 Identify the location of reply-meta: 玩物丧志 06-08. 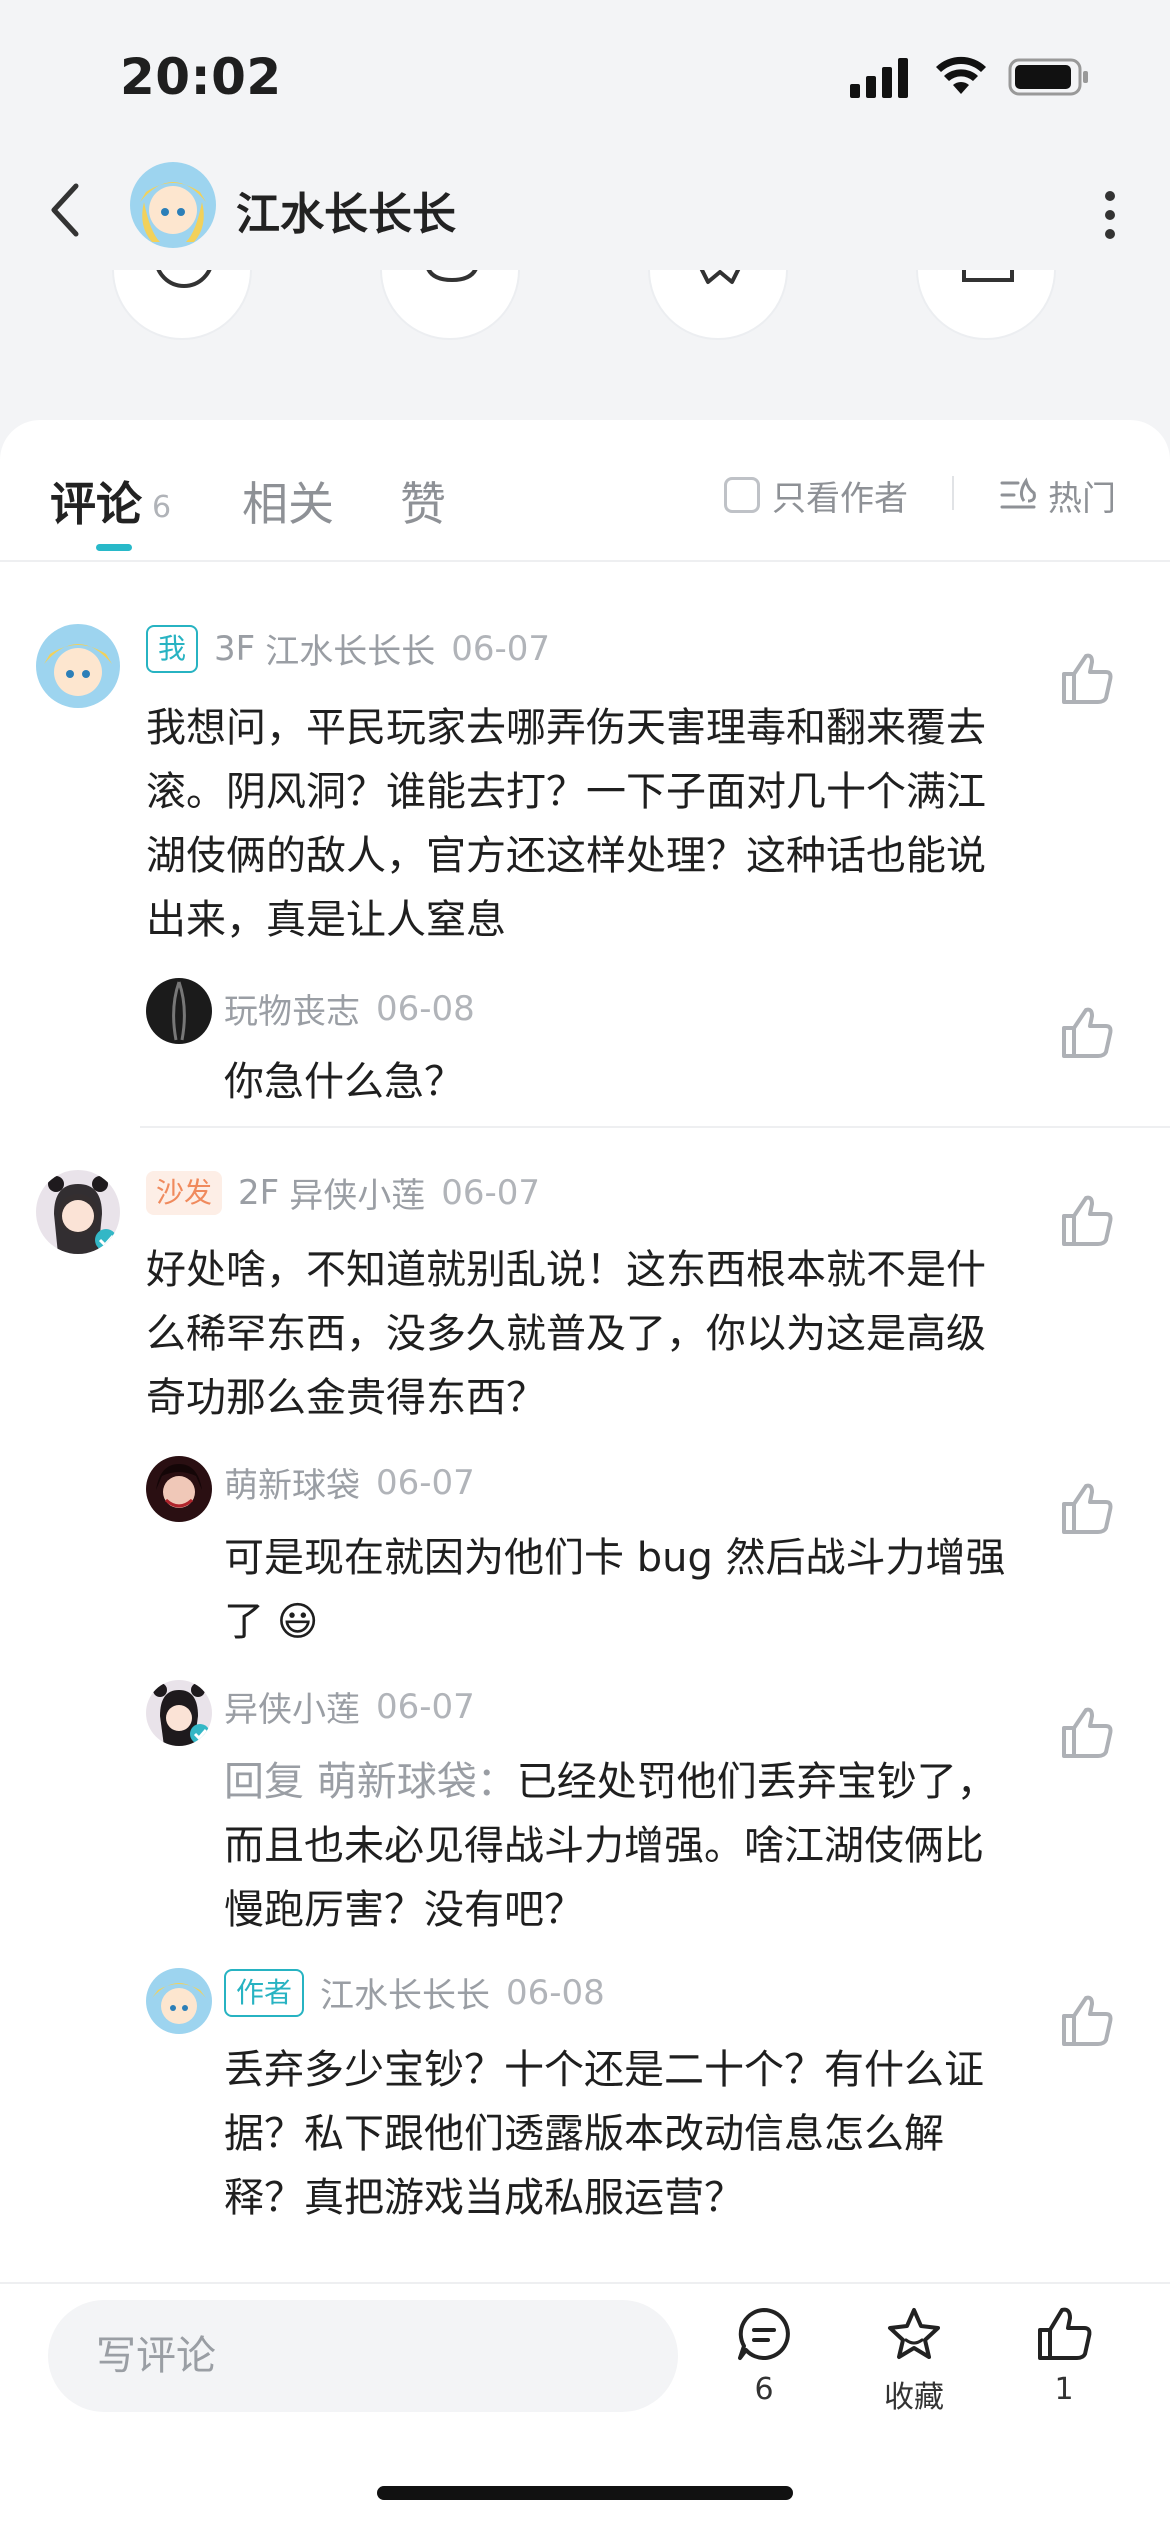
(349, 1008).